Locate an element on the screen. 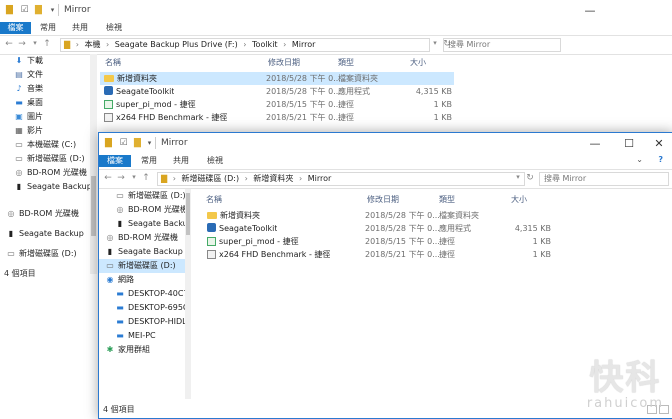  sidebar-item-label: 影片 is located at coordinates (35, 130).